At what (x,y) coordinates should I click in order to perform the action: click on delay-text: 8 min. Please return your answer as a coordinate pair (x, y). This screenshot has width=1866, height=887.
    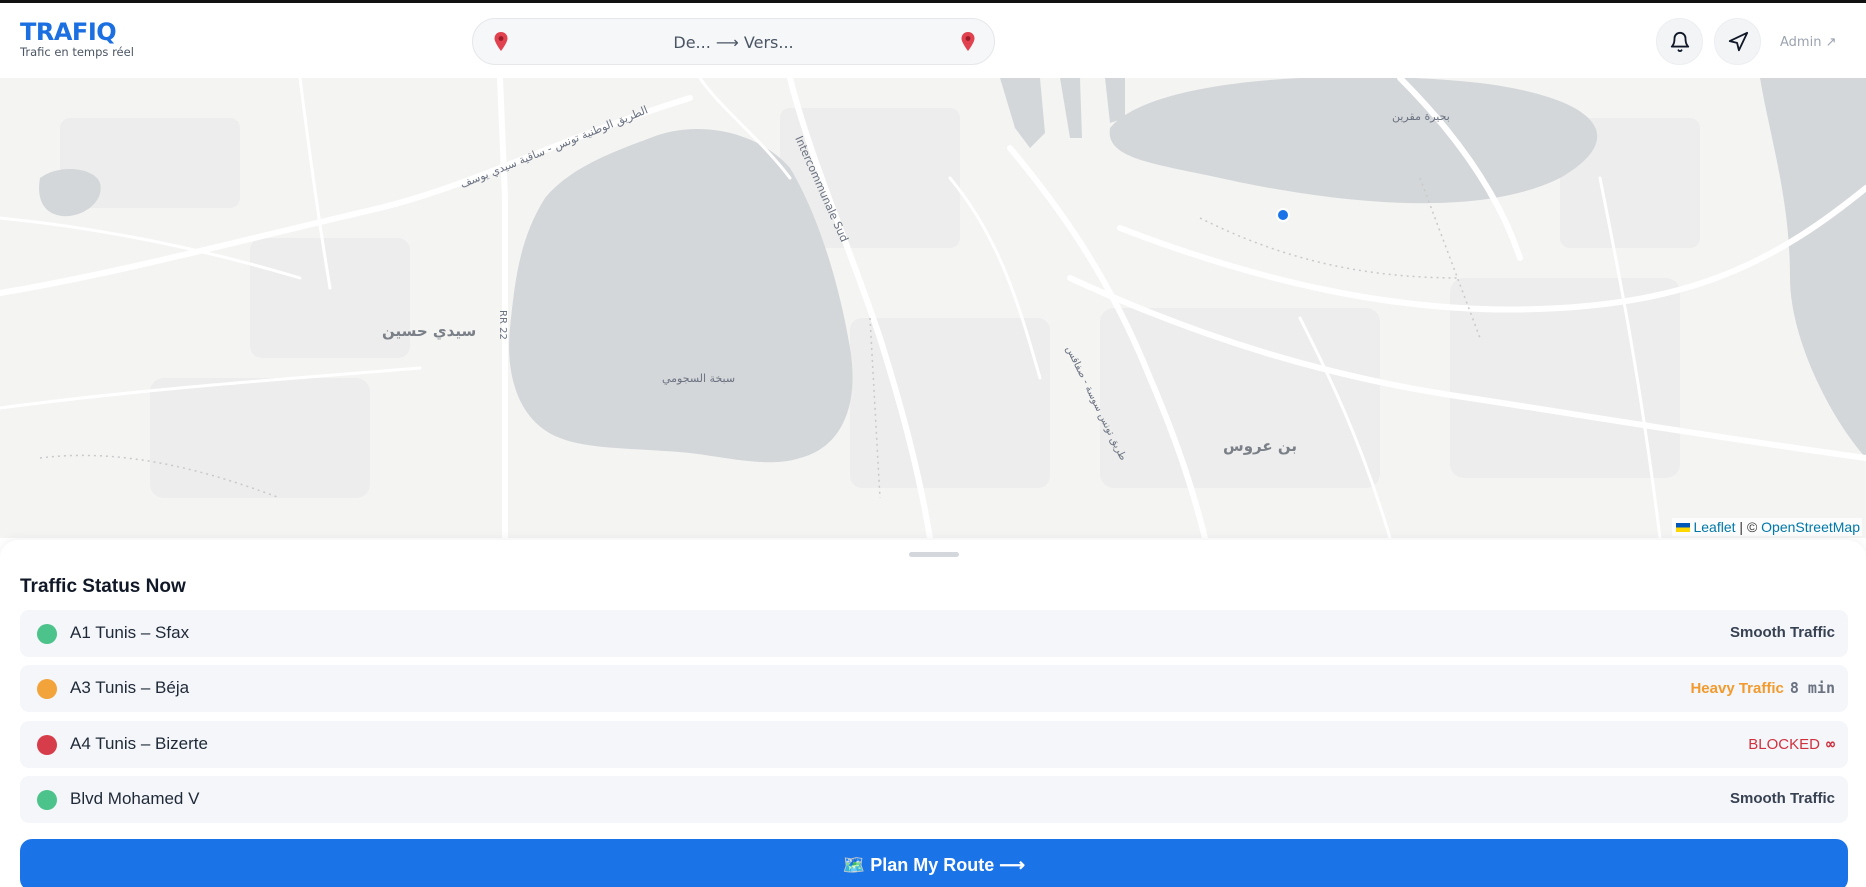
    Looking at the image, I should click on (1812, 688).